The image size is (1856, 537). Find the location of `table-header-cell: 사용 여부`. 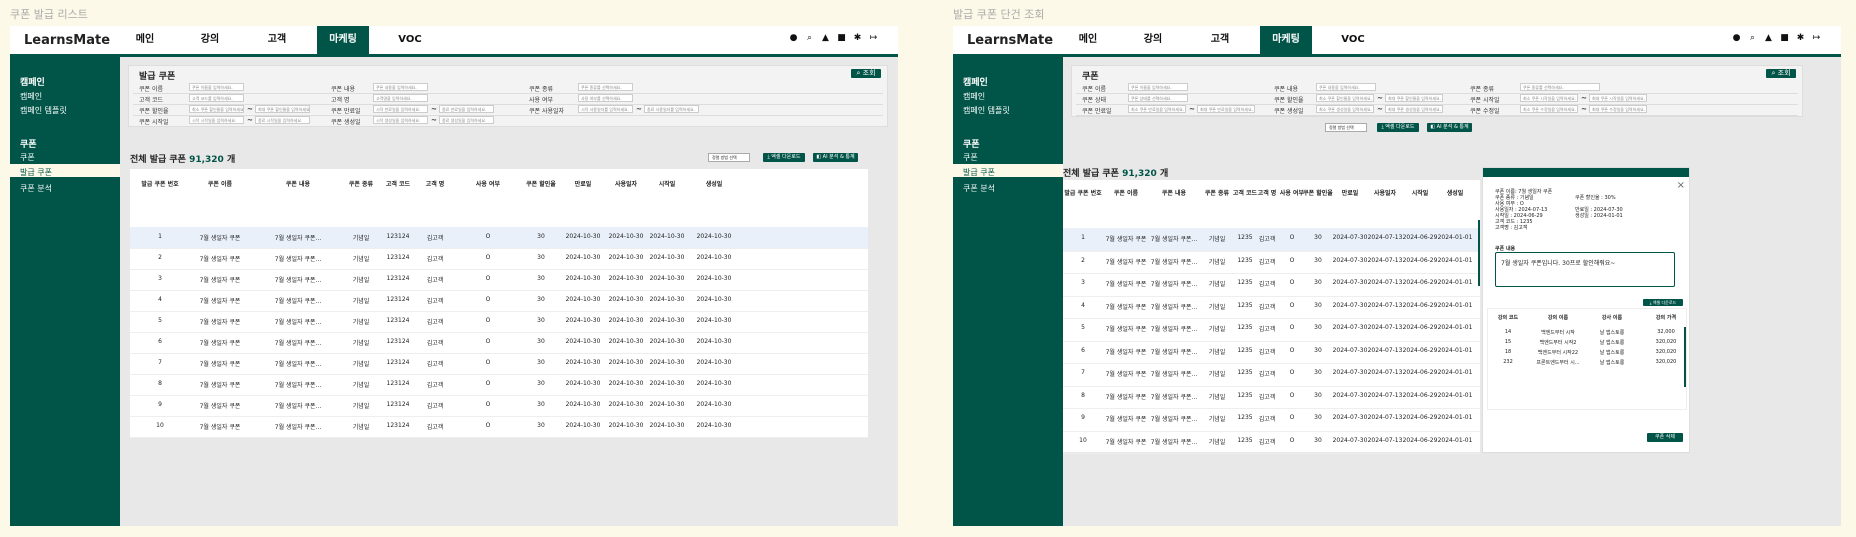

table-header-cell: 사용 여부 is located at coordinates (488, 184).